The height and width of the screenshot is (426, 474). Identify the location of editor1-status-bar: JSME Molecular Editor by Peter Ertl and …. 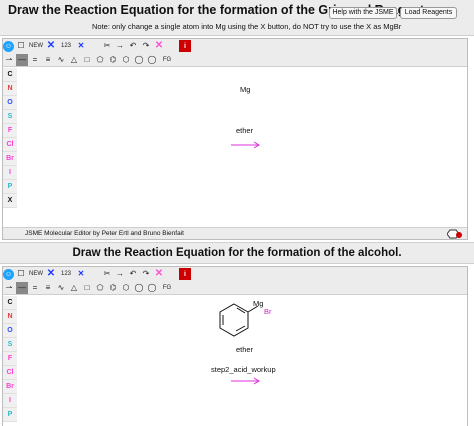
(235, 233).